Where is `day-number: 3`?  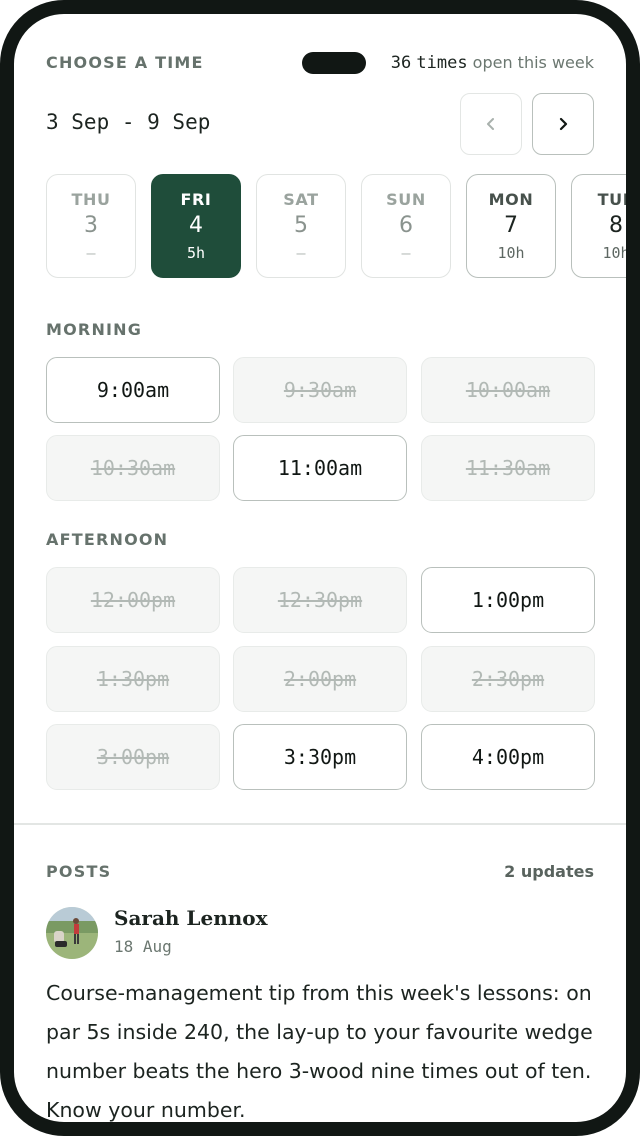 day-number: 3 is located at coordinates (91, 225).